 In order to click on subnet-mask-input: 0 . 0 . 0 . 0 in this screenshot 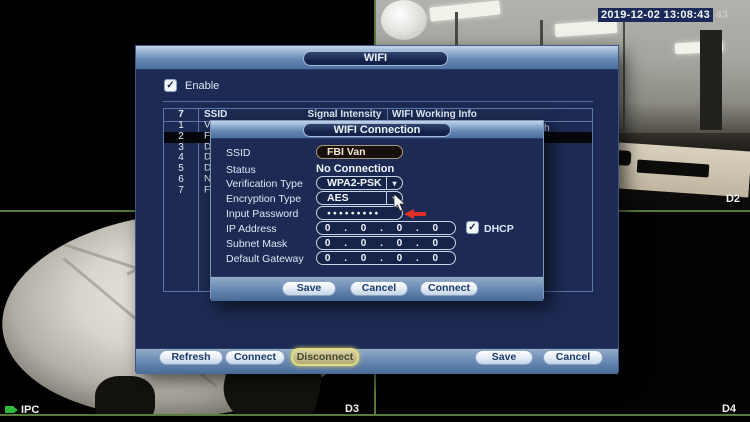, I will do `click(386, 243)`.